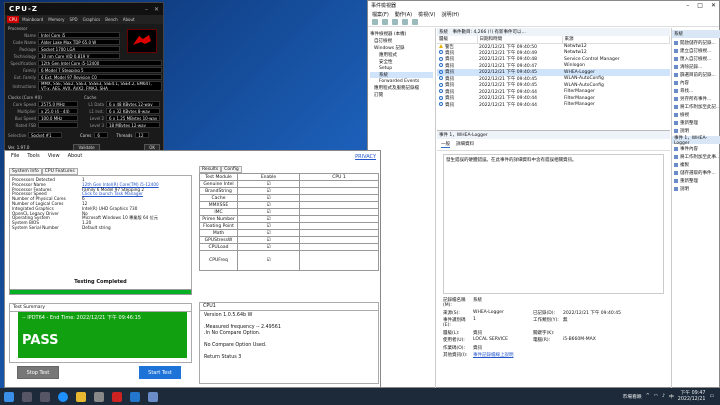  I want to click on tab-system-info: System Info, so click(25, 171).